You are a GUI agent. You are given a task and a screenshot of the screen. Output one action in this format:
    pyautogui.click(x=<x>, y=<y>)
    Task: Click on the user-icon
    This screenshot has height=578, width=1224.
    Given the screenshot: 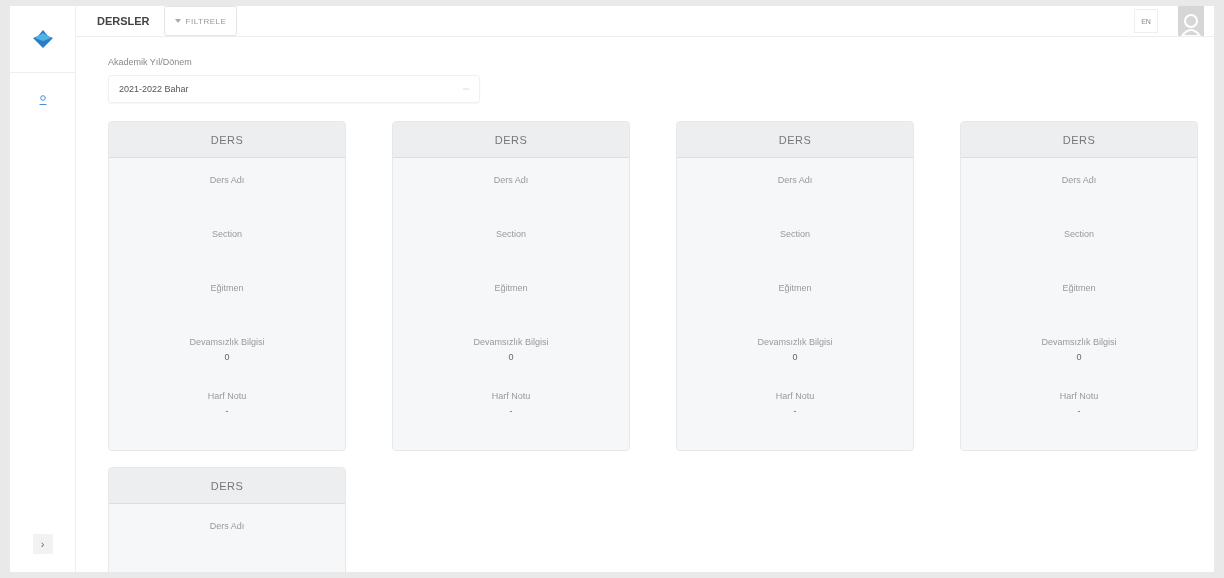 What is the action you would take?
    pyautogui.click(x=42, y=100)
    